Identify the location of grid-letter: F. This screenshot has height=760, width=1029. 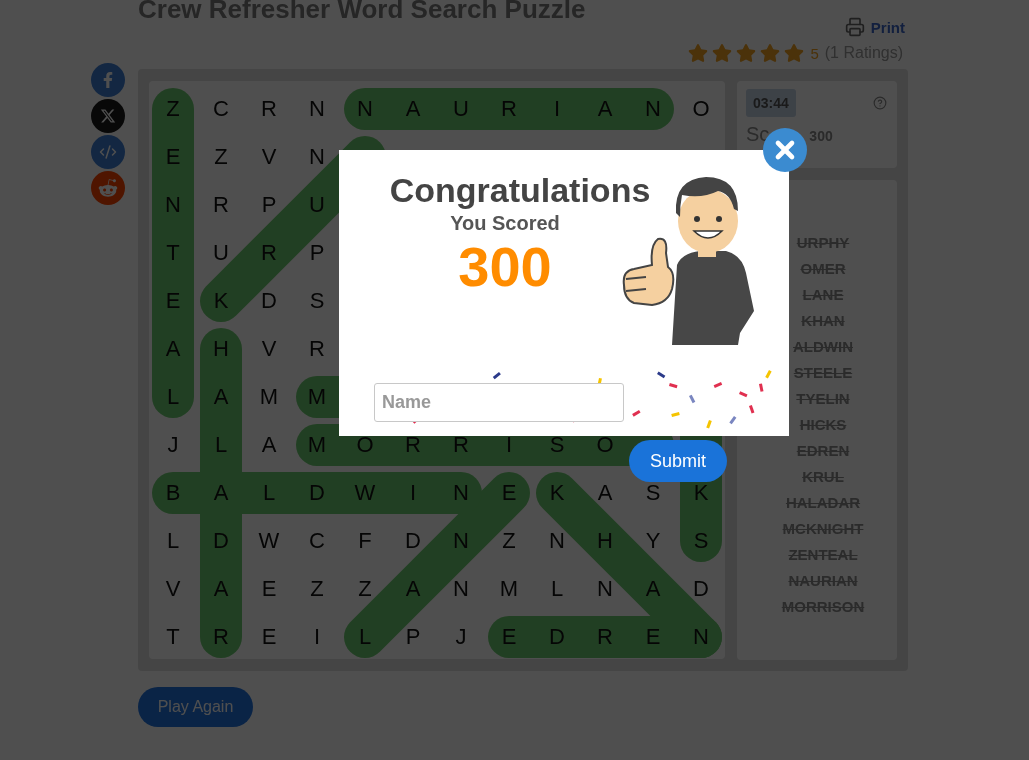
(365, 541).